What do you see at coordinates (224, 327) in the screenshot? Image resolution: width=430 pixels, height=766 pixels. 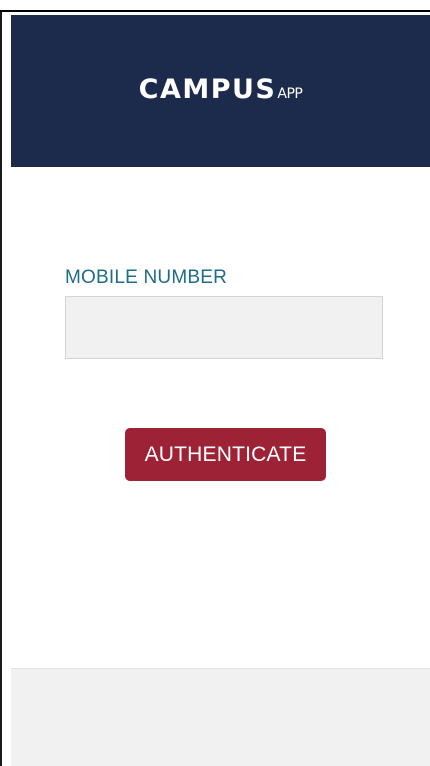 I see `mobile-number-input` at bounding box center [224, 327].